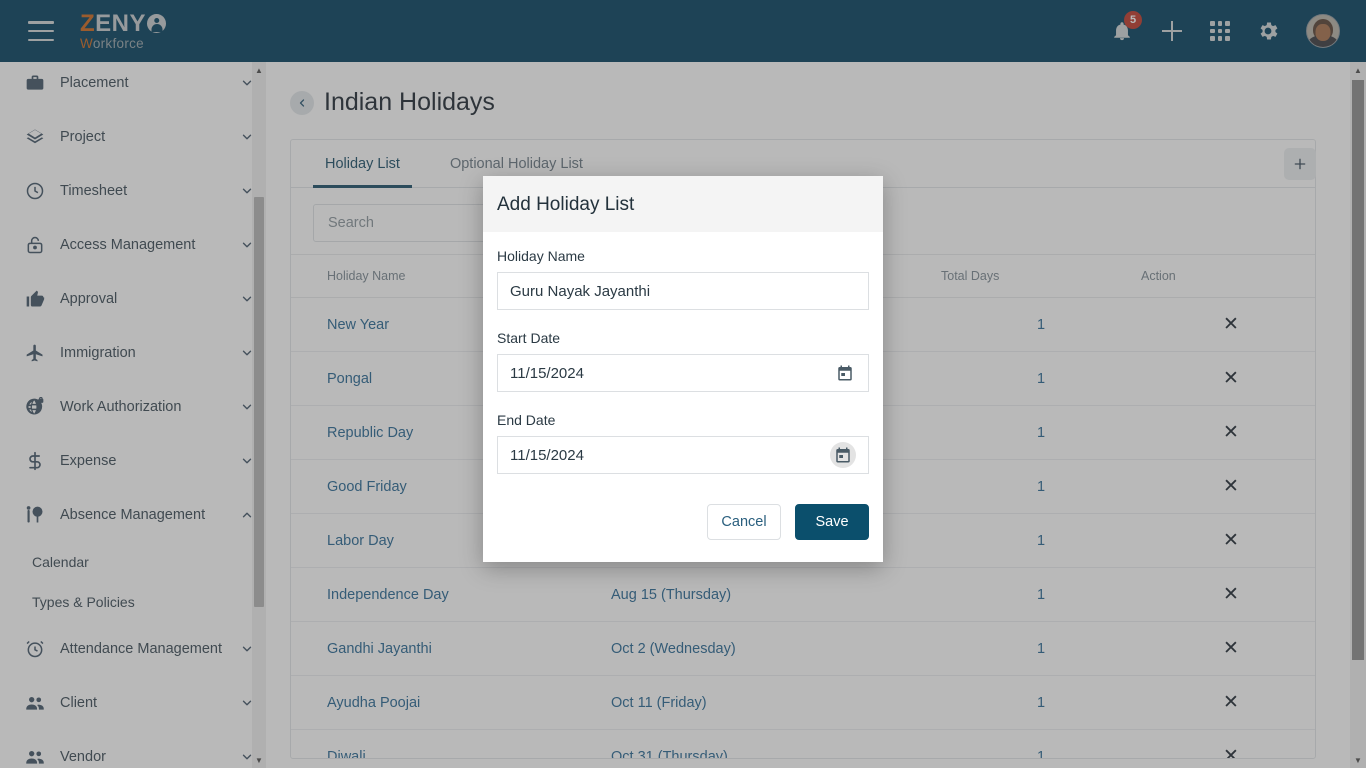 The image size is (1366, 768). What do you see at coordinates (547, 373) in the screenshot?
I see `start-date-value: 11/15/2024` at bounding box center [547, 373].